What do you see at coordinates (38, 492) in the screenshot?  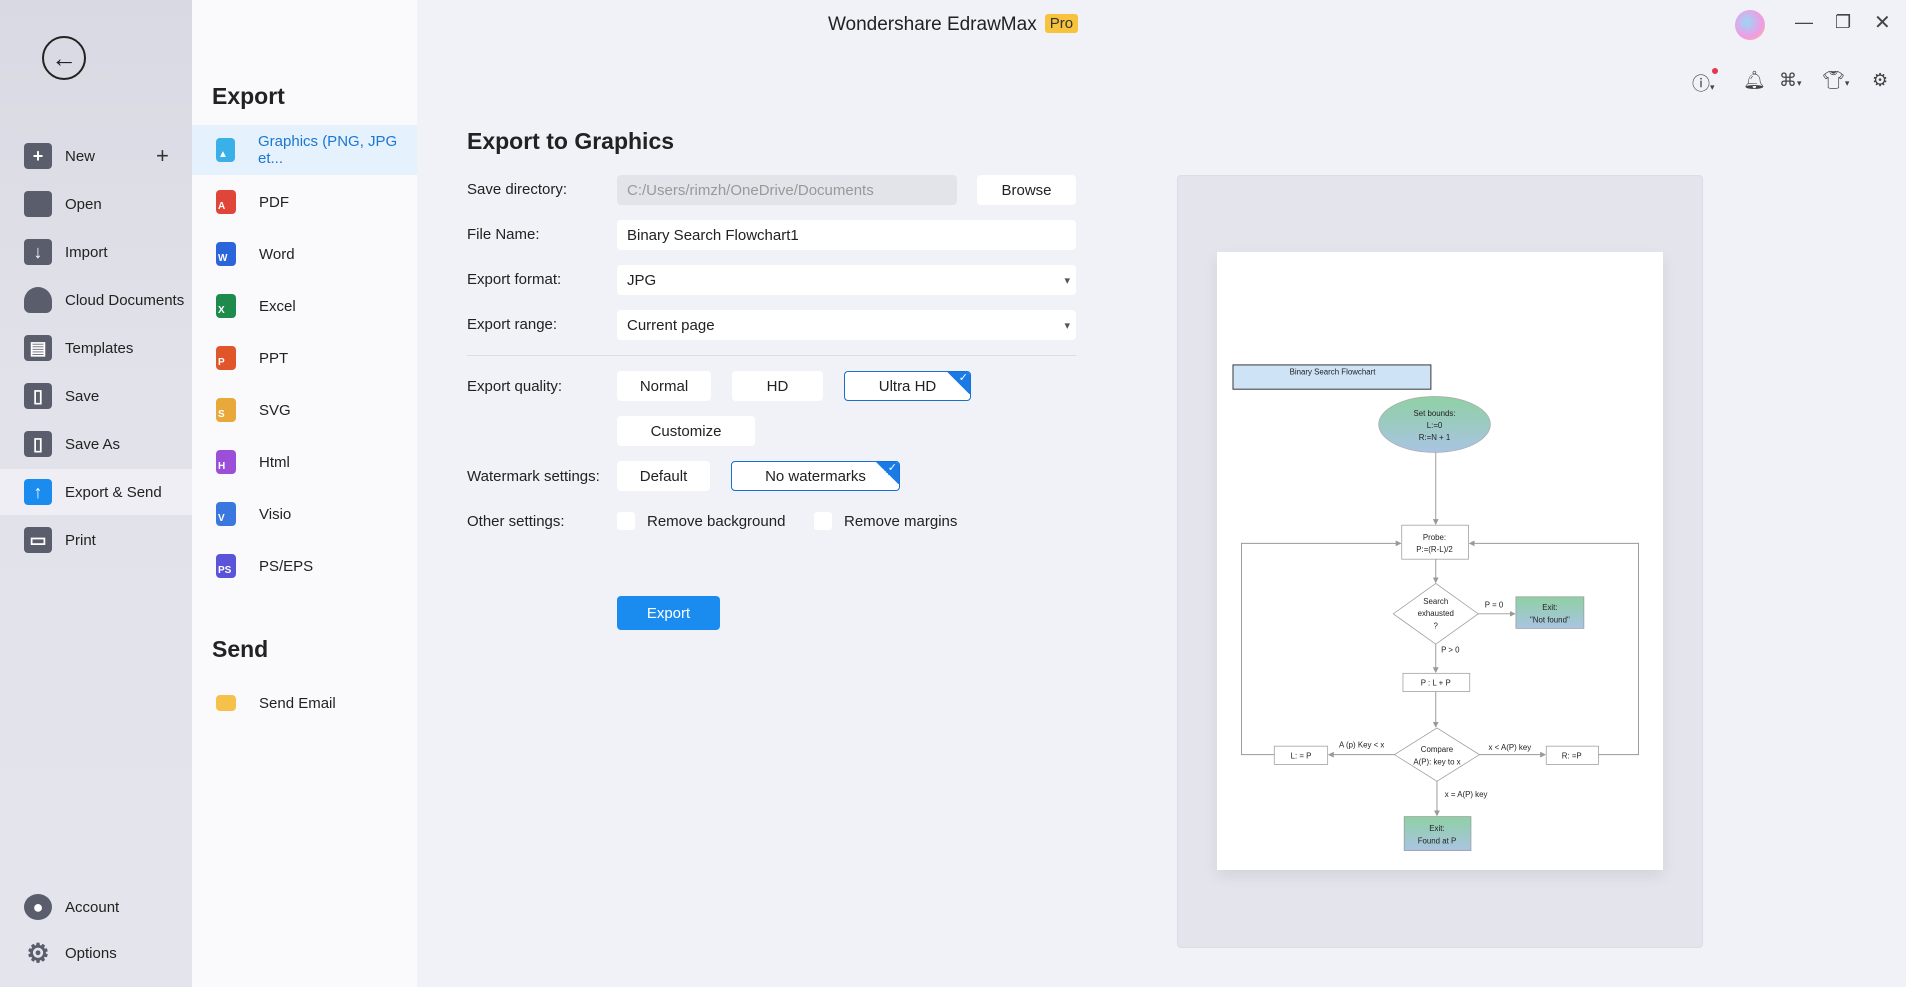 I see `export-icon: ↑` at bounding box center [38, 492].